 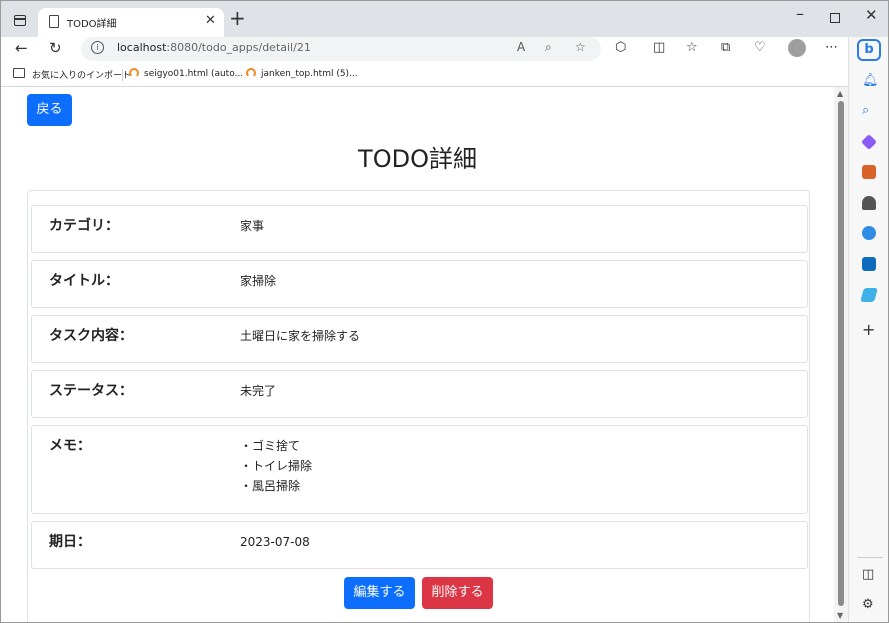 I want to click on read-aloud-icon: A, so click(x=521, y=47).